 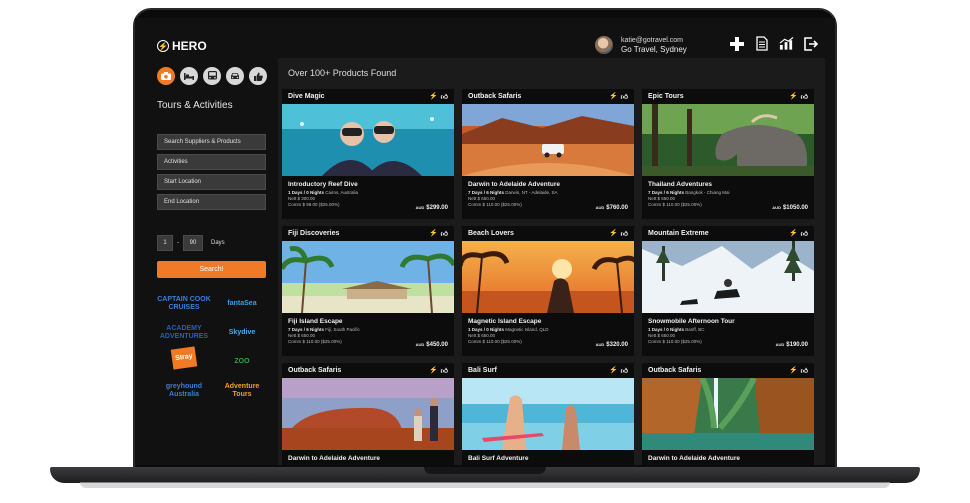 I want to click on product-duration: 7 Days / 6 Nights, so click(x=666, y=192).